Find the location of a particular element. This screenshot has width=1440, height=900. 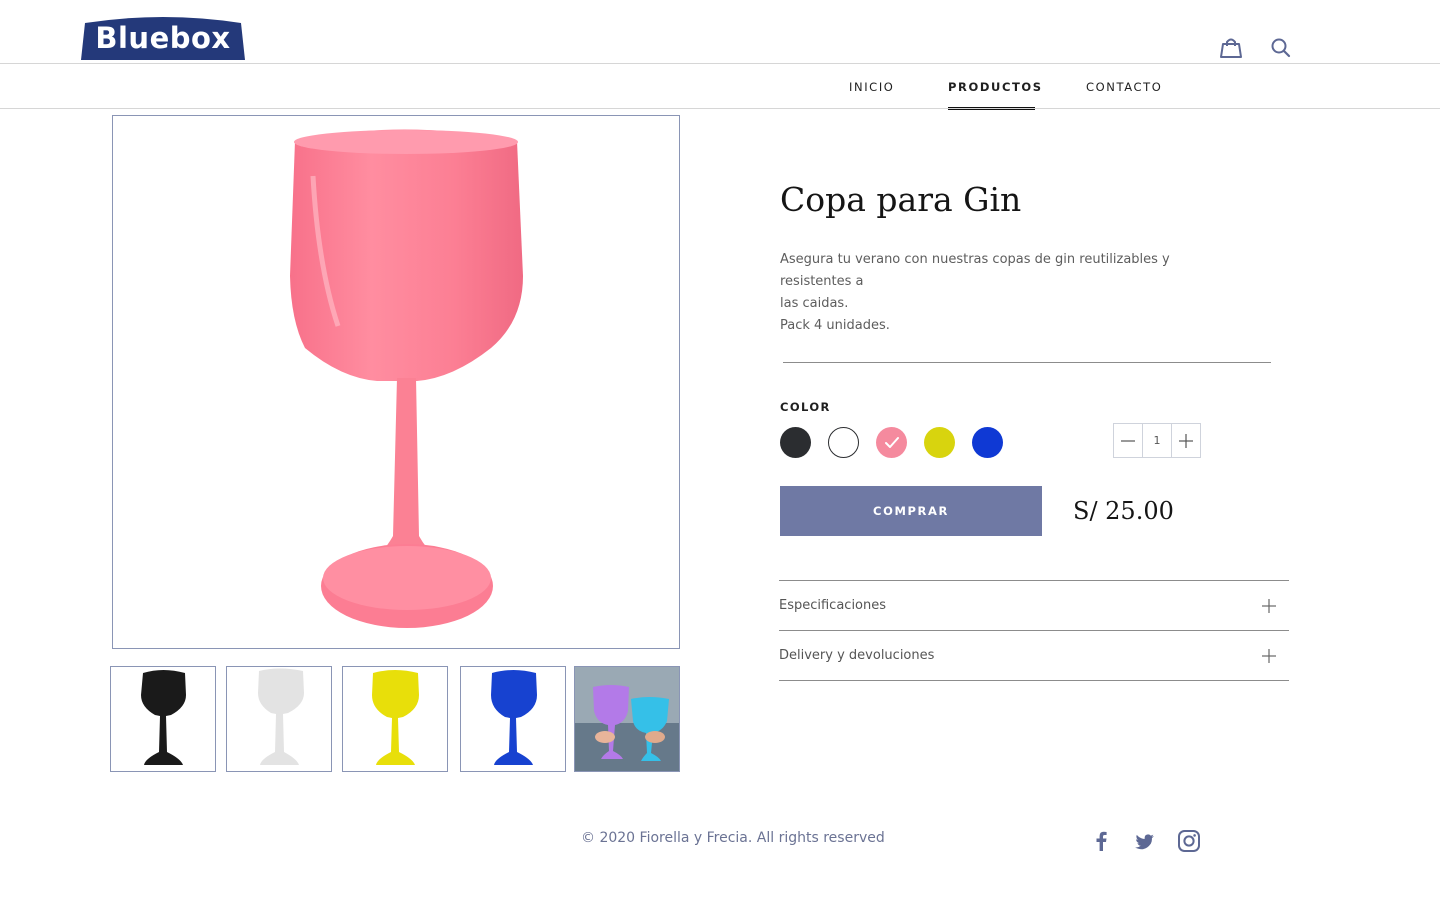

accordion-delivery: Delivery y devoluciones is located at coordinates (1034, 656).